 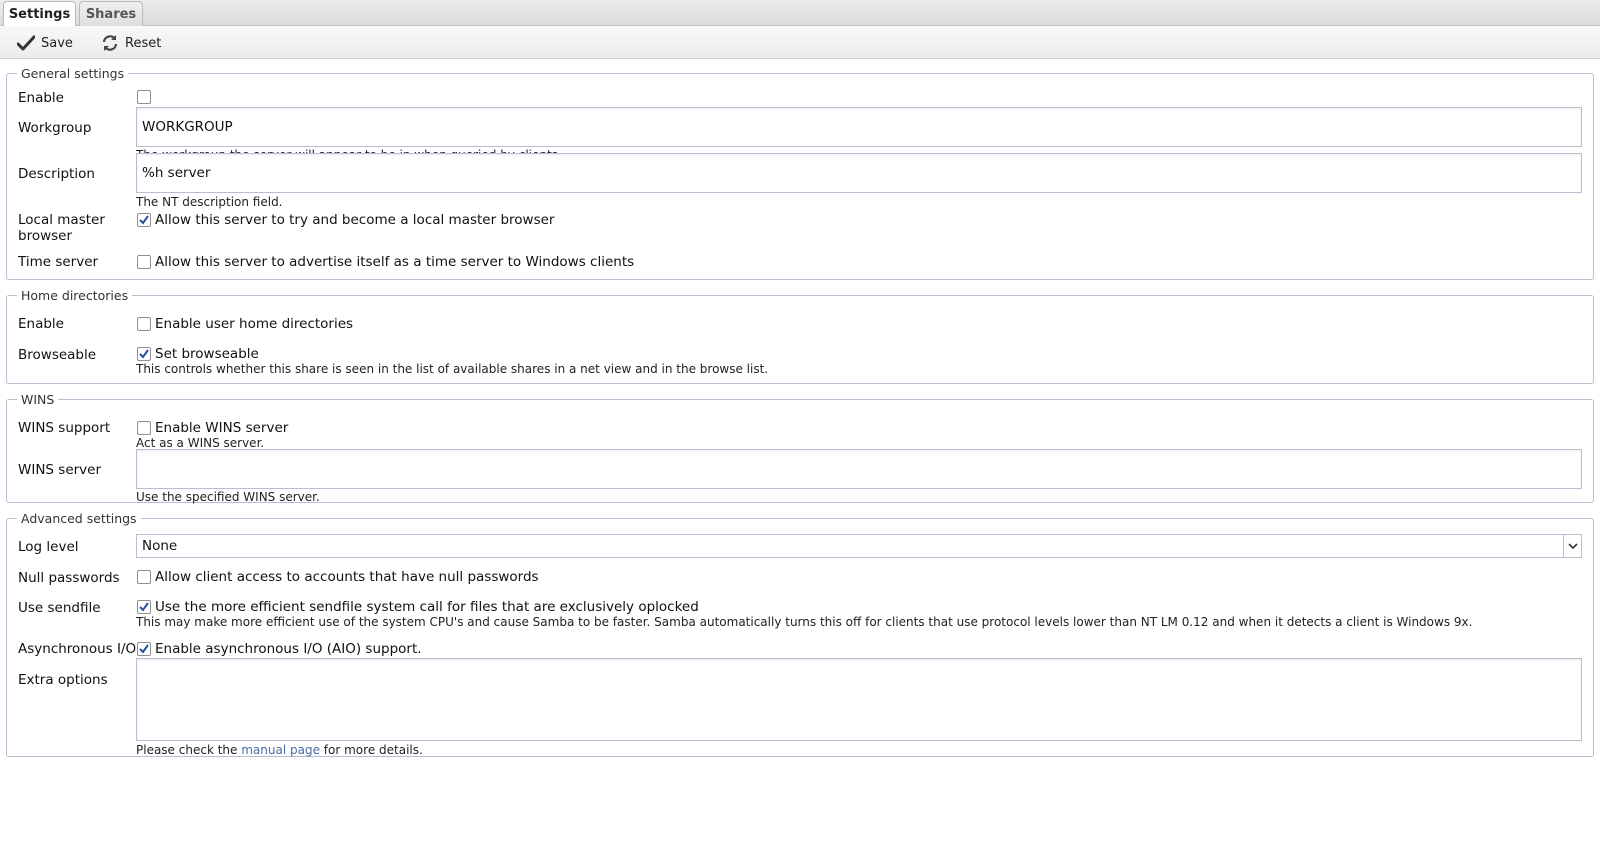 What do you see at coordinates (64, 428) in the screenshot?
I see `wins-support-label: WINS support` at bounding box center [64, 428].